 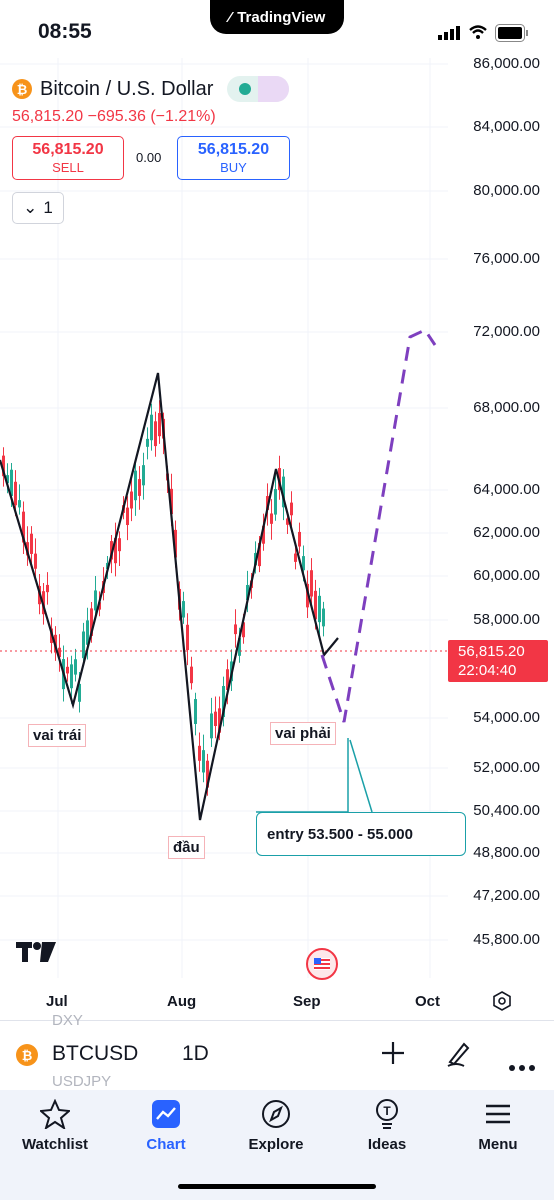 What do you see at coordinates (502, 1001) in the screenshot?
I see `chart-settings-icon` at bounding box center [502, 1001].